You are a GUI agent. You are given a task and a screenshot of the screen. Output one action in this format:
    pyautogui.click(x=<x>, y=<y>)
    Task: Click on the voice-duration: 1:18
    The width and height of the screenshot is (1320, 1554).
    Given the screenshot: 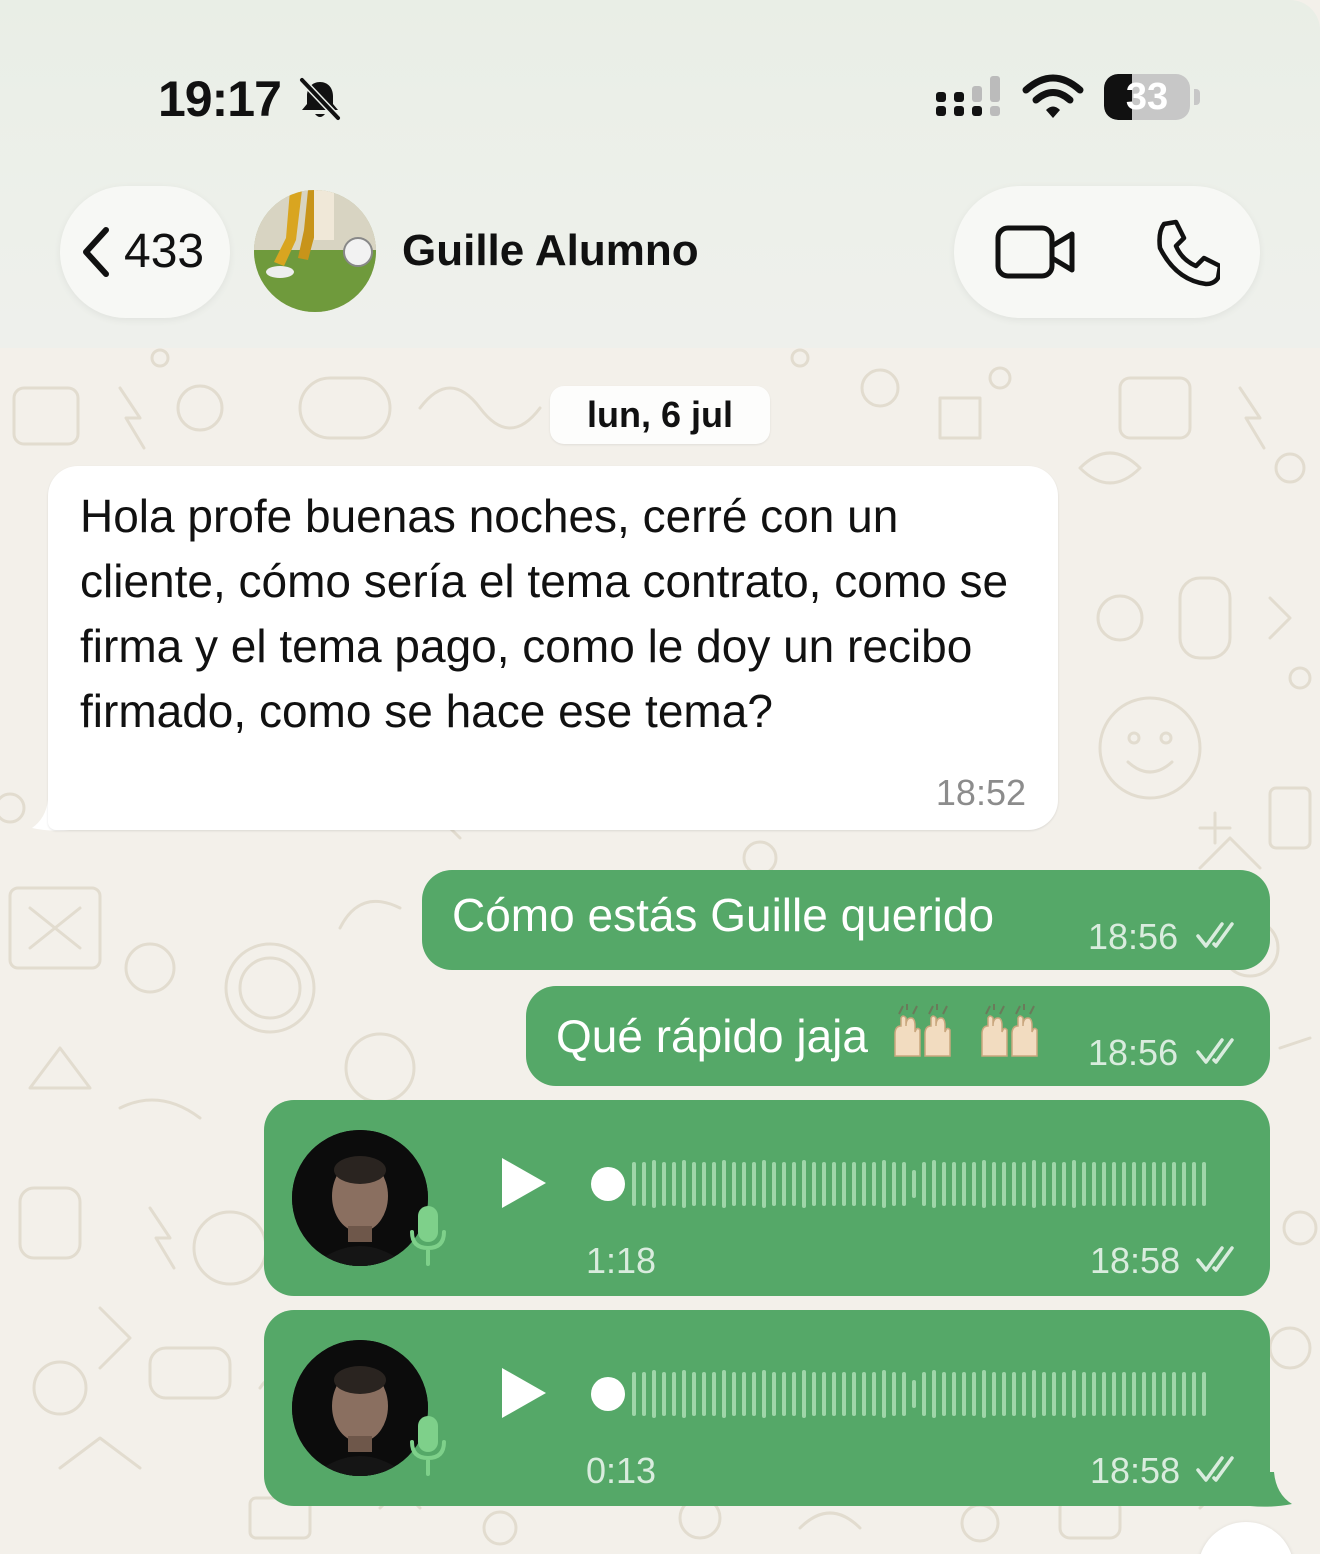 What is the action you would take?
    pyautogui.click(x=621, y=1260)
    